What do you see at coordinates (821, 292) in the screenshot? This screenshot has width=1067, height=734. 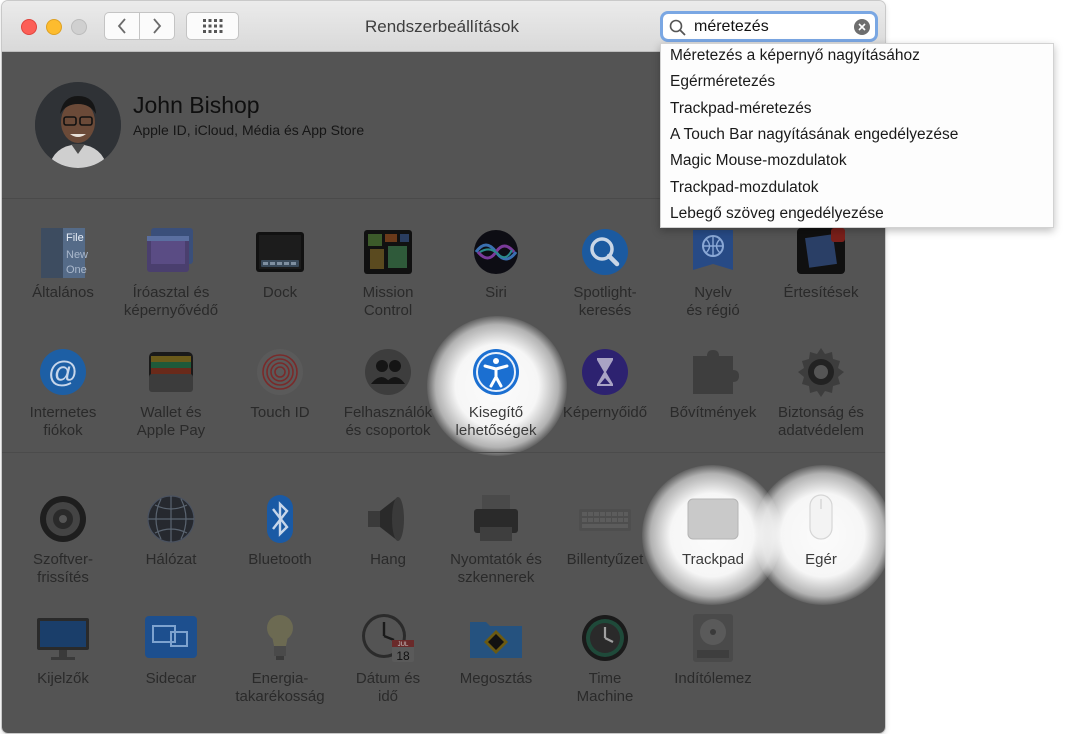 I see `pref-label: Értesítések` at bounding box center [821, 292].